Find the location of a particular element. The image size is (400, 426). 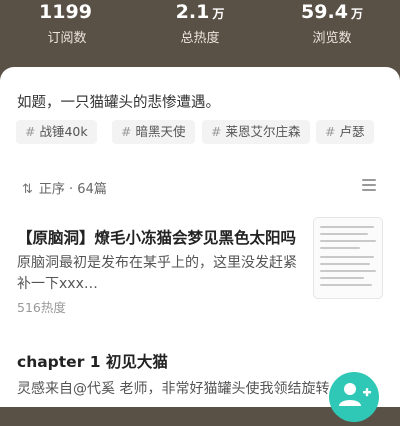

tag-chip: # 暗黑天使 is located at coordinates (153, 132).